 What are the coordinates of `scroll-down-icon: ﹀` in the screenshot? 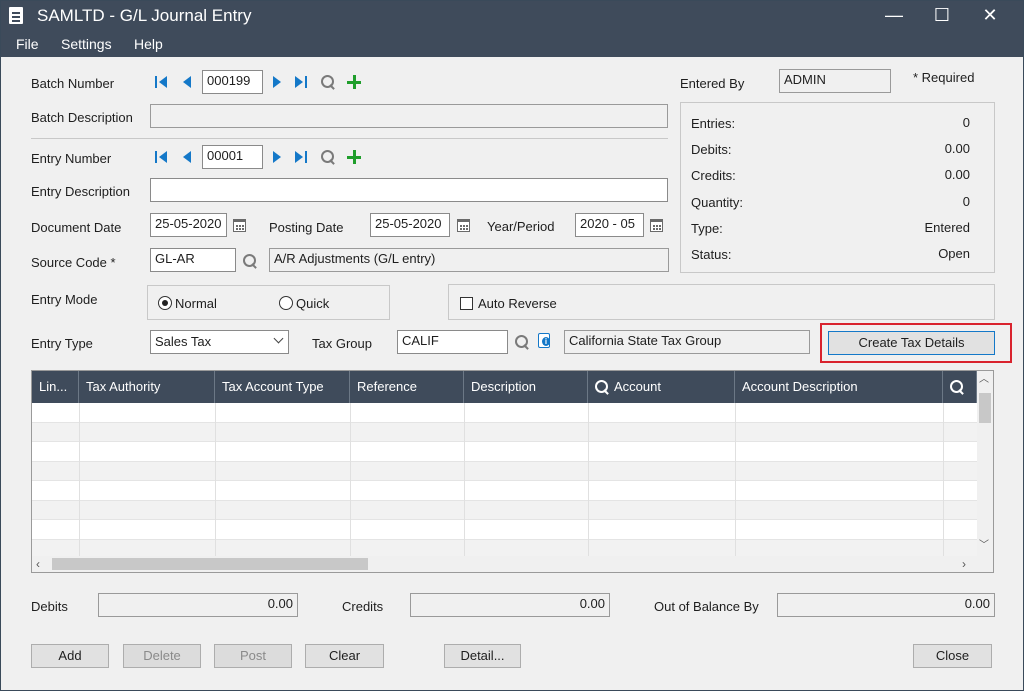 It's located at (984, 546).